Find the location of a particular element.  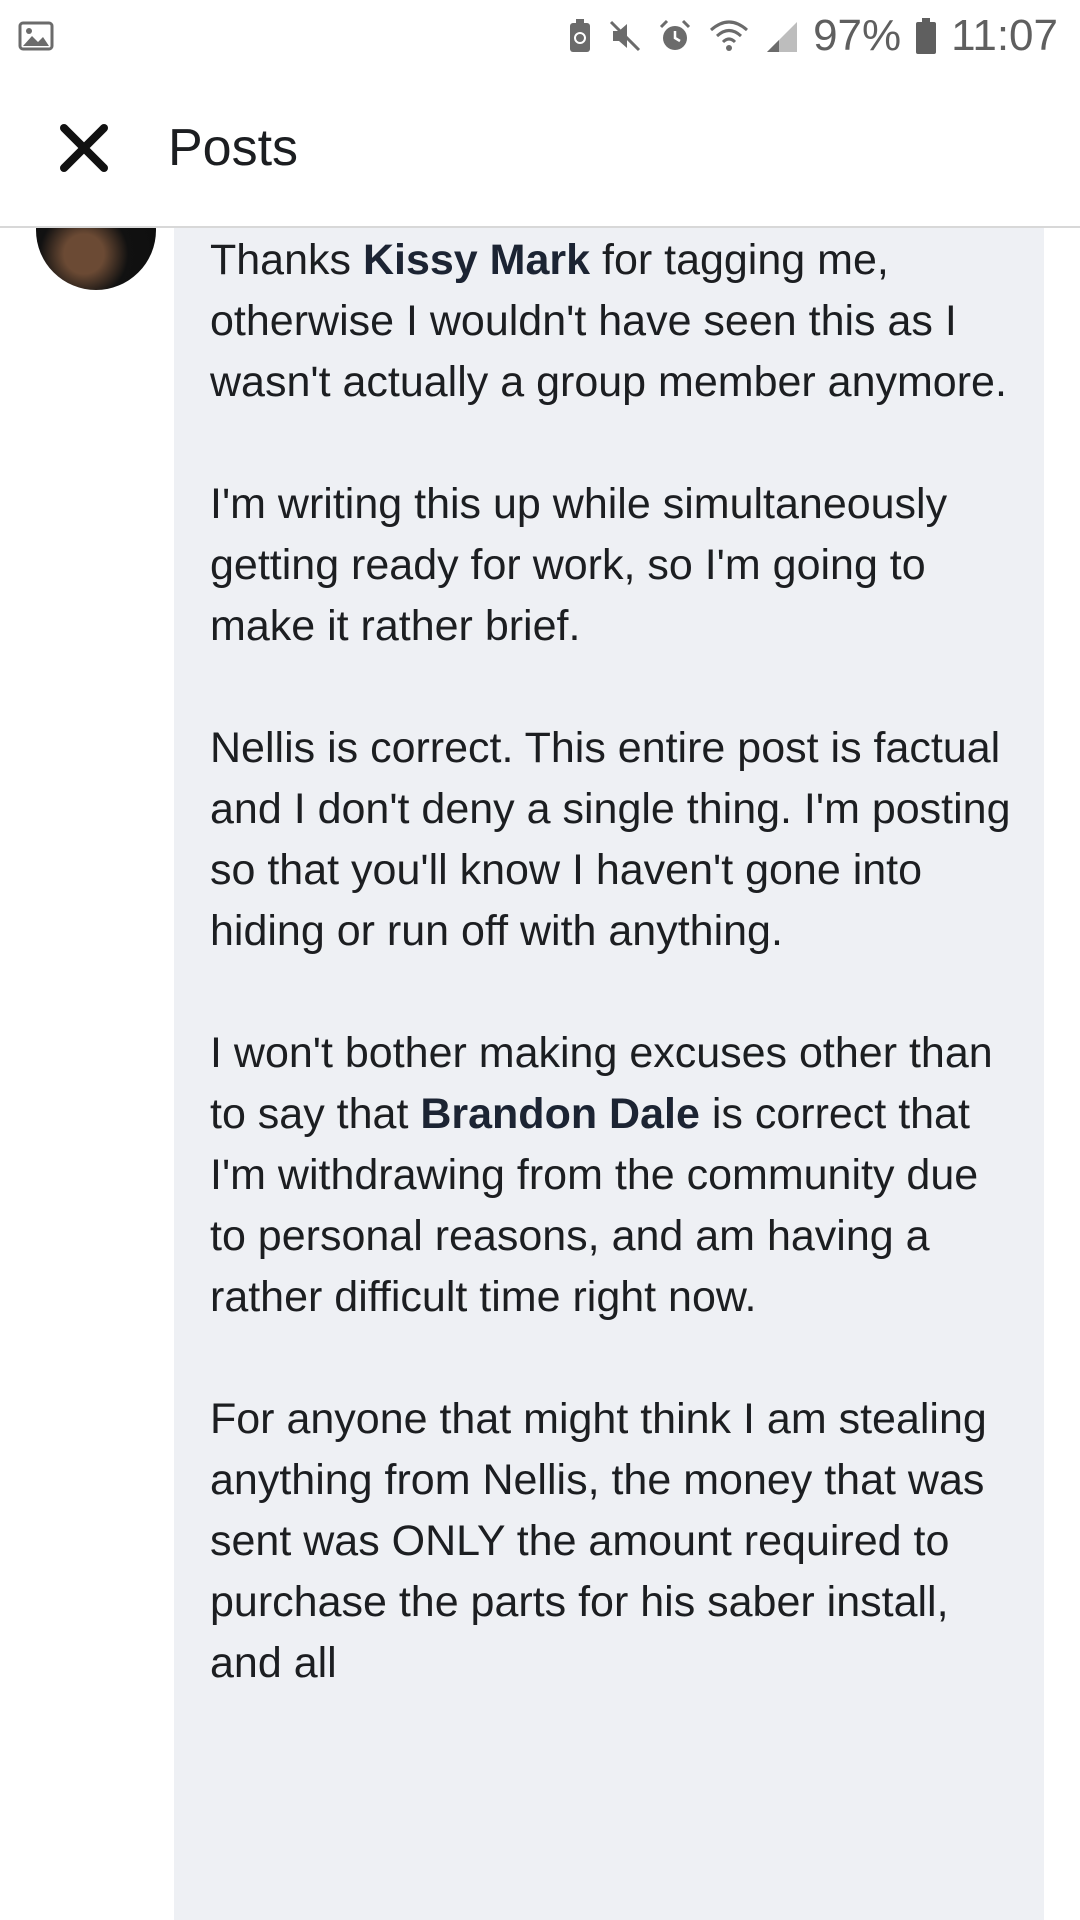

clock-time: 11:07 is located at coordinates (1004, 35).